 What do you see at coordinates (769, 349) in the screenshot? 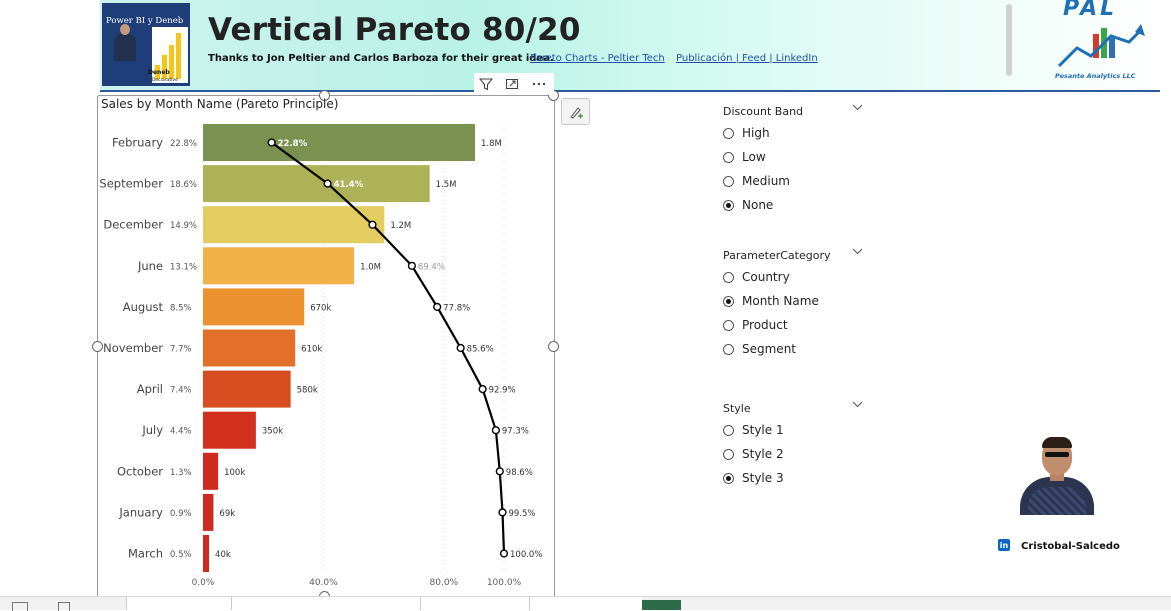
I see `slicer-option-label: Segment` at bounding box center [769, 349].